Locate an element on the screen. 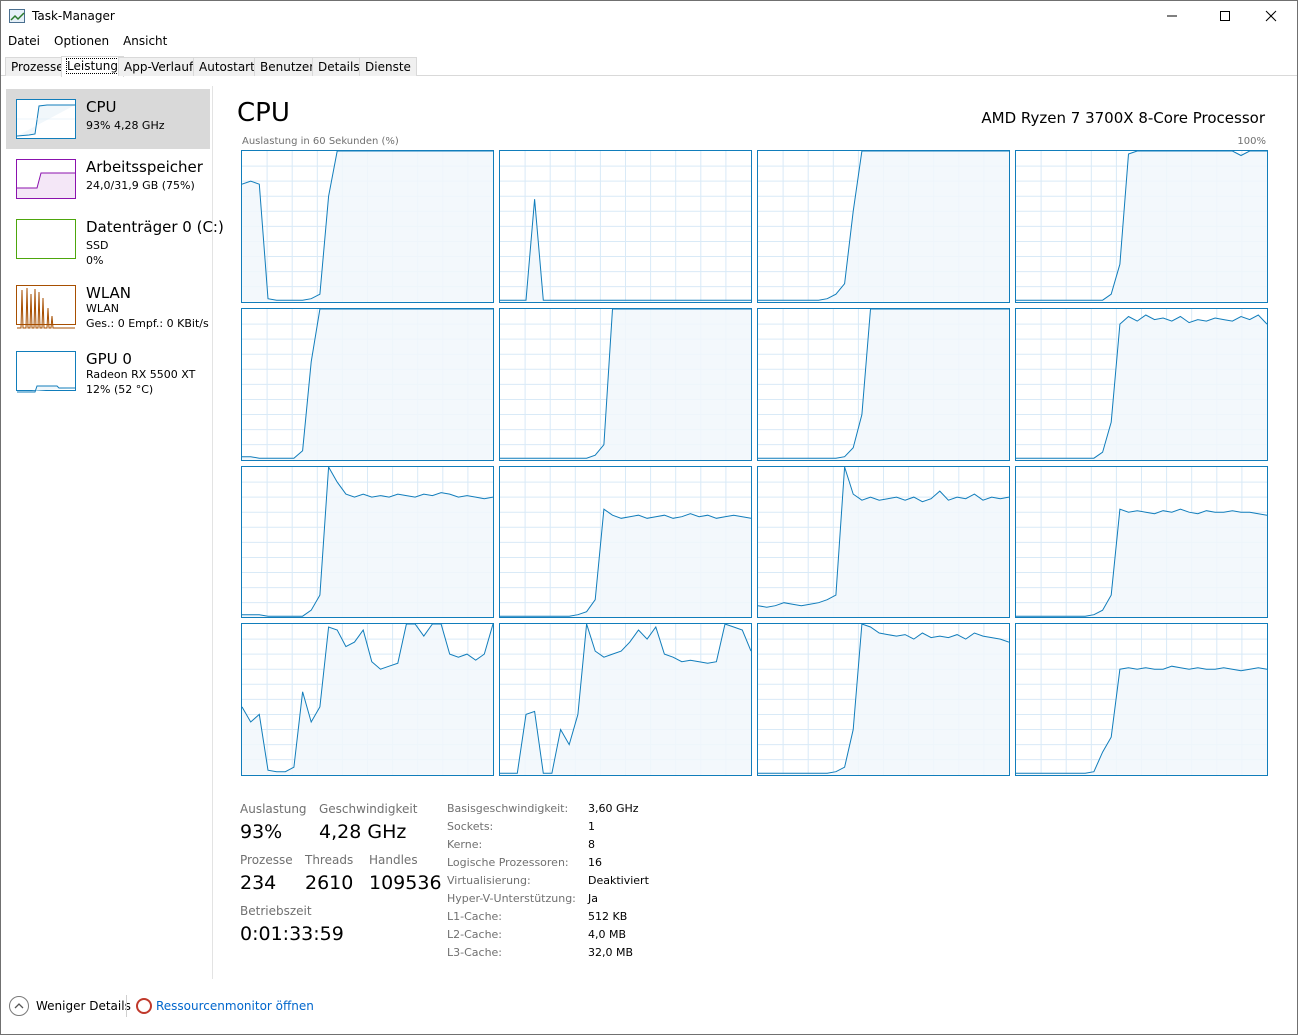 The image size is (1298, 1035). footer-bar: Weniger Details Ressourcenmonitor öffnen is located at coordinates (649, 1006).